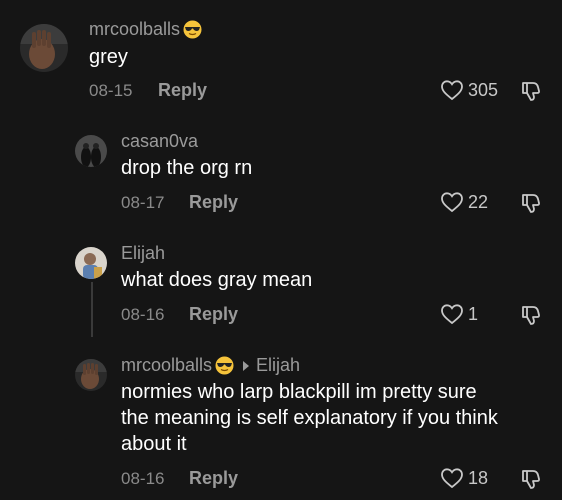  What do you see at coordinates (211, 365) in the screenshot?
I see `comment-username: mrcoolballs Elijah` at bounding box center [211, 365].